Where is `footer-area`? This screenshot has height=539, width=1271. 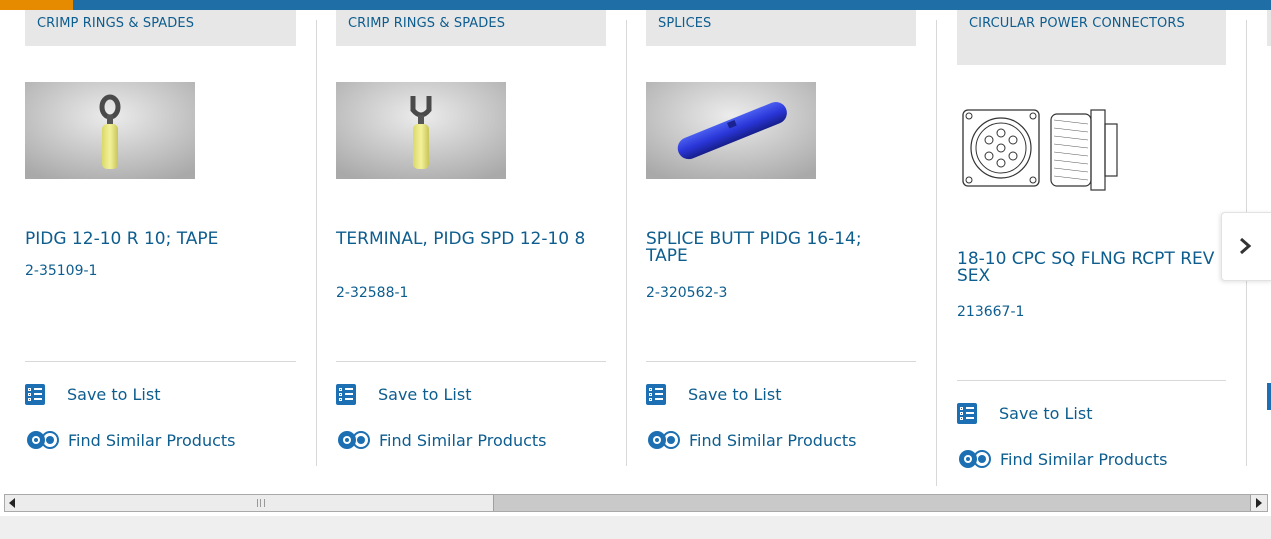
footer-area is located at coordinates (635, 527).